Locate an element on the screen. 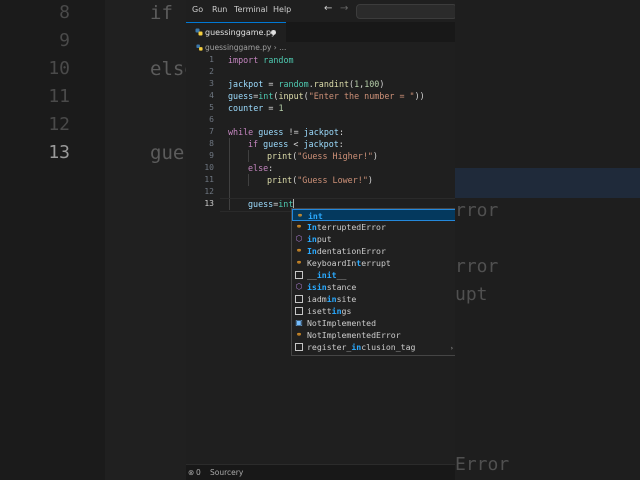  unsaved-dot-icon is located at coordinates (273, 32).